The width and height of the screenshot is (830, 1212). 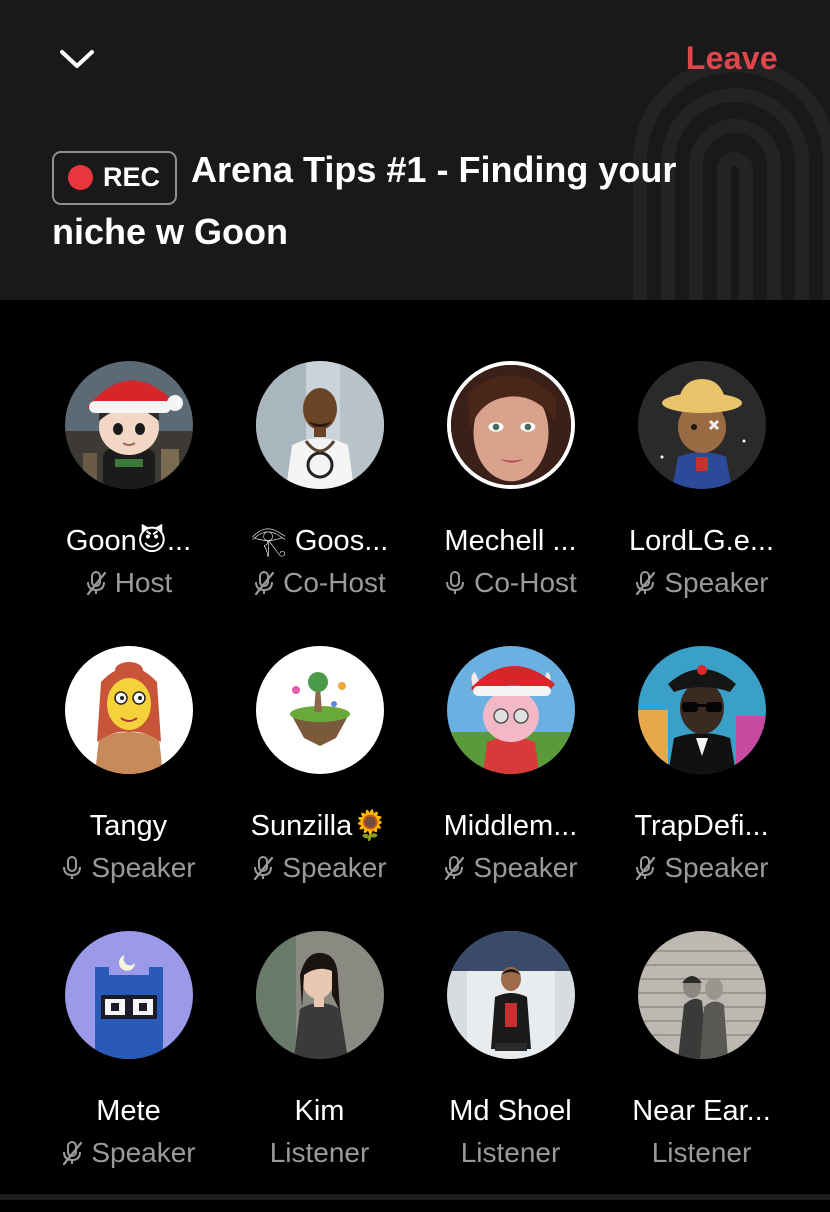 I want to click on yellow-cartoon-woman-avatar, so click(x=128, y=710).